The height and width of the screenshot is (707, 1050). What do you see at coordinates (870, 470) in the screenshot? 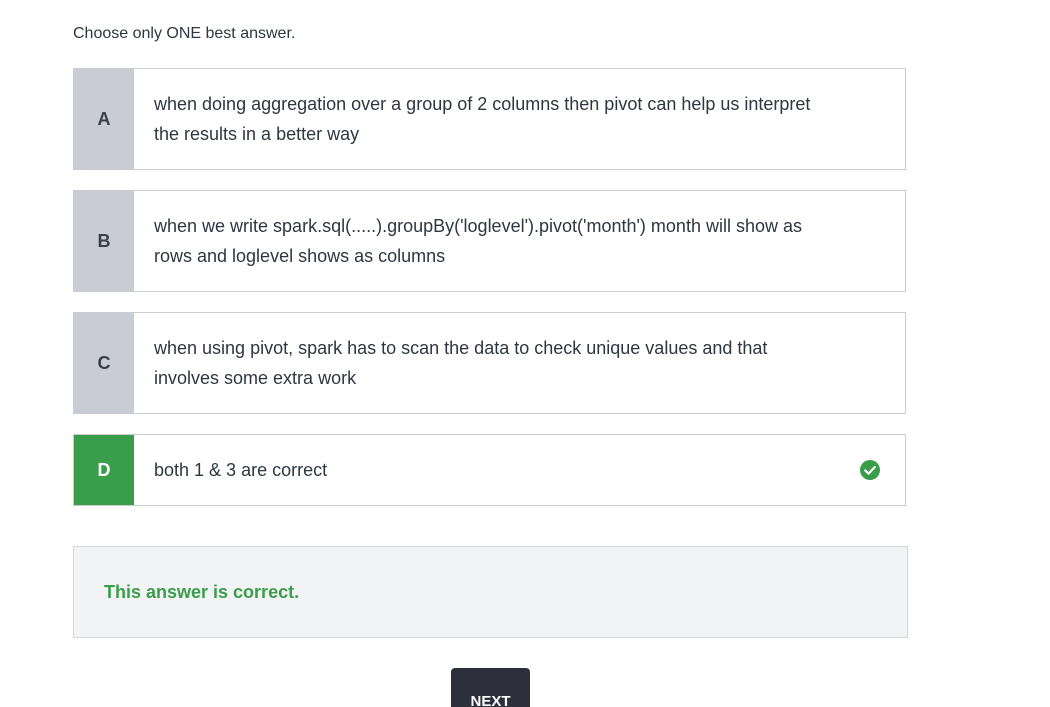
I see `check-circle-icon` at bounding box center [870, 470].